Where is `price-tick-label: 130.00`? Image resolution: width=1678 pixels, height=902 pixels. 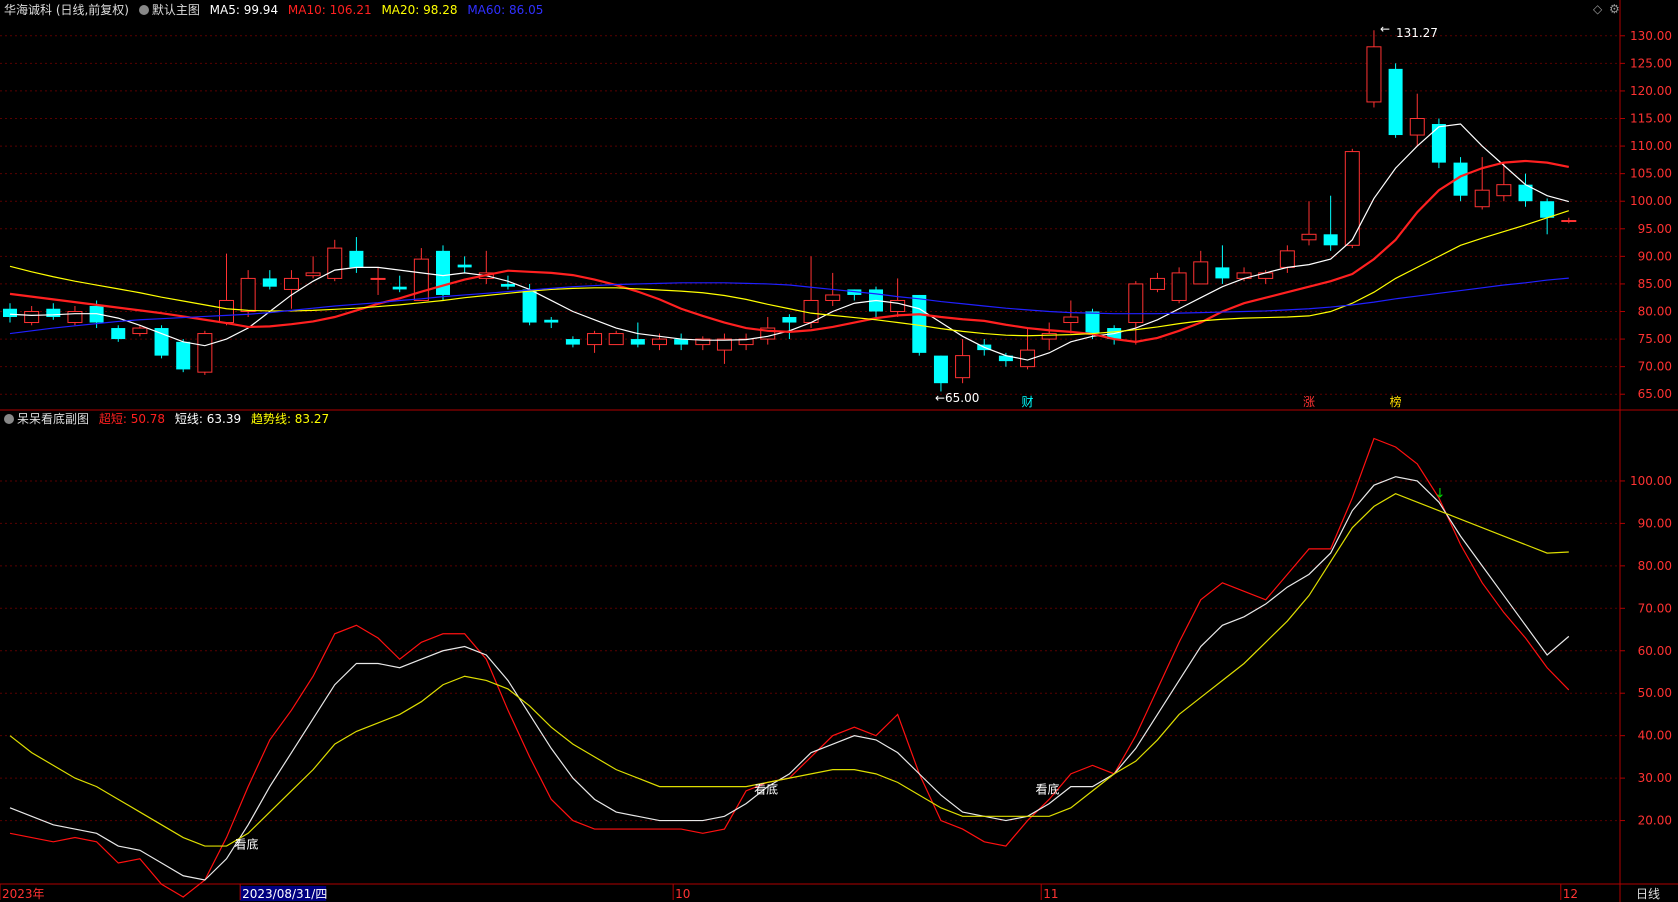
price-tick-label: 130.00 is located at coordinates (1651, 36).